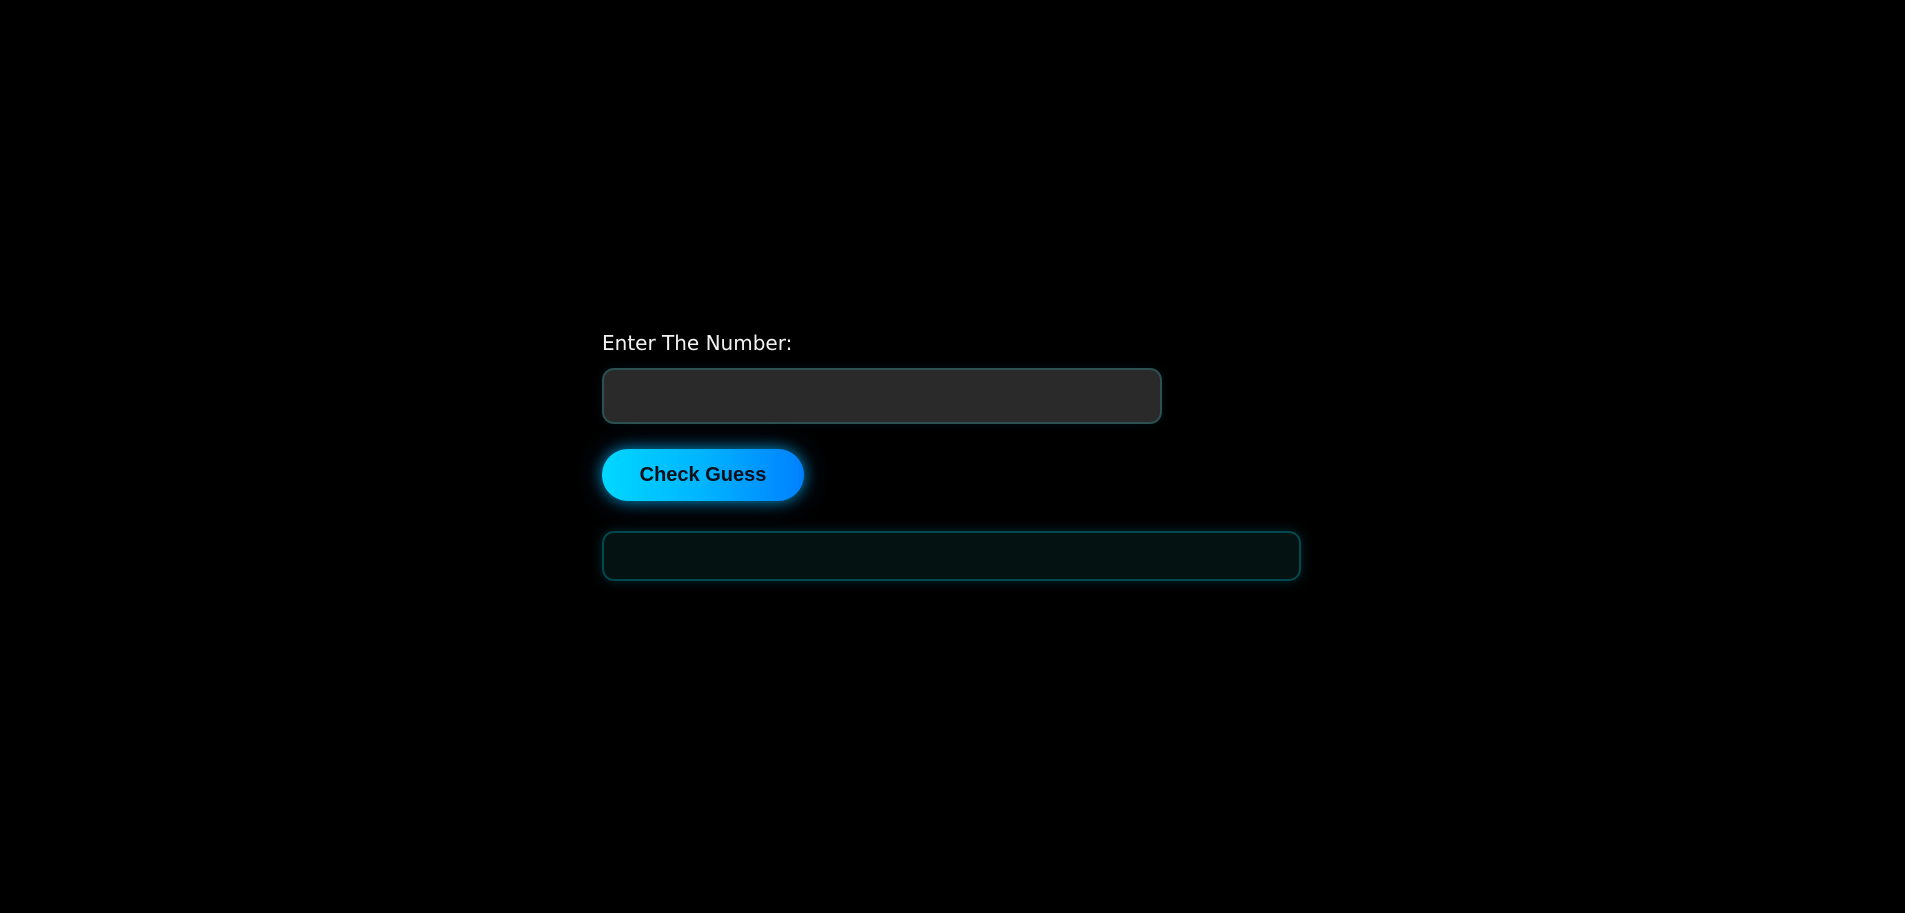  Describe the element at coordinates (882, 396) in the screenshot. I see `number-input` at that location.